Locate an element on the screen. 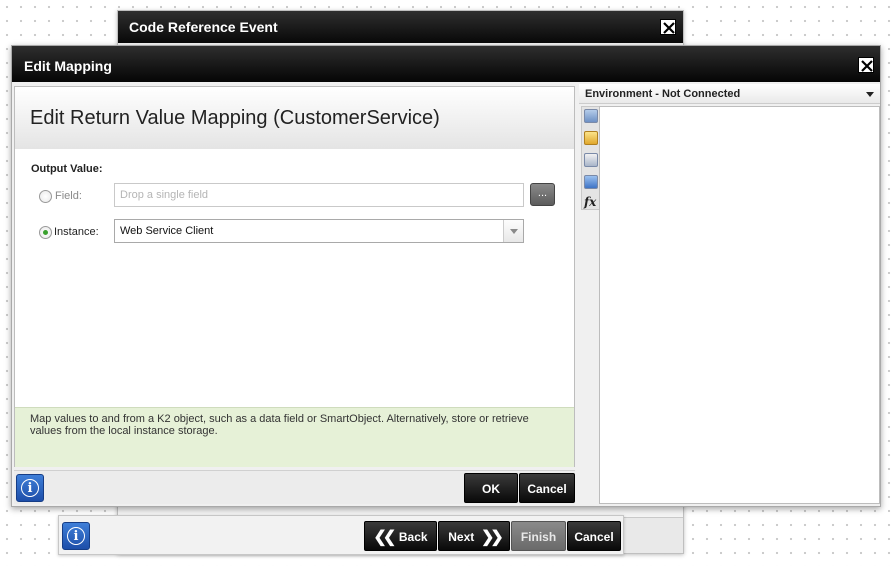 This screenshot has width=893, height=566. double-chevron-left-icon: ❮❮ is located at coordinates (384, 537).